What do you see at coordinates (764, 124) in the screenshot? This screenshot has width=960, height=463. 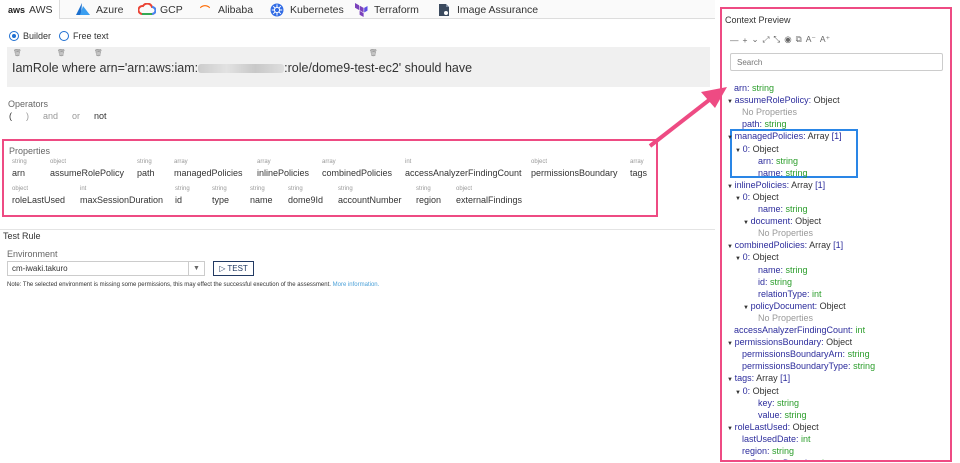 I see `tree-node: path: string` at bounding box center [764, 124].